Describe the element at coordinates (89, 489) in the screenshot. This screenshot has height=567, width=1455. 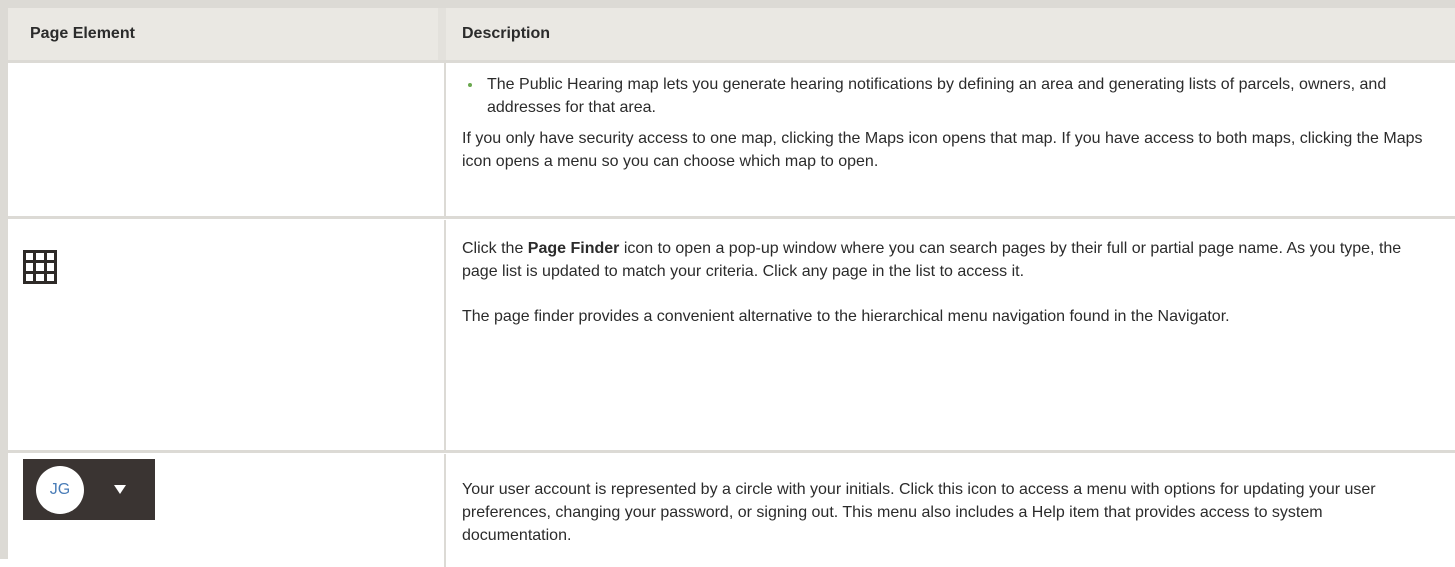
I see `user-avatar-icon: JG` at that location.